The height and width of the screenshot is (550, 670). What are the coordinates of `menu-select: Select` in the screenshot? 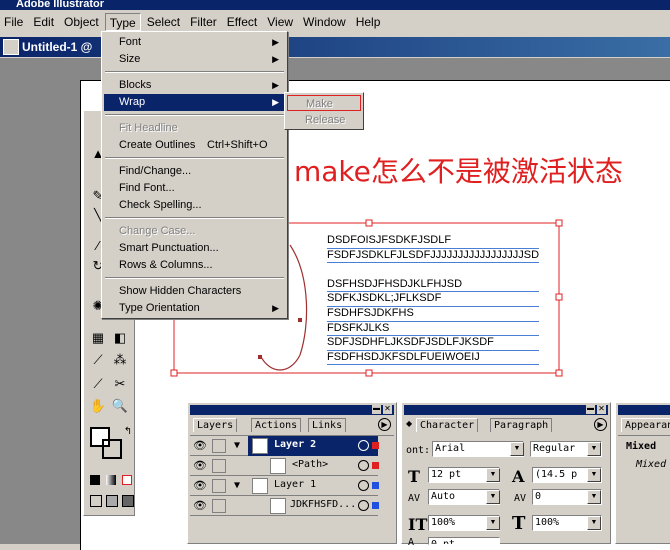 It's located at (163, 22).